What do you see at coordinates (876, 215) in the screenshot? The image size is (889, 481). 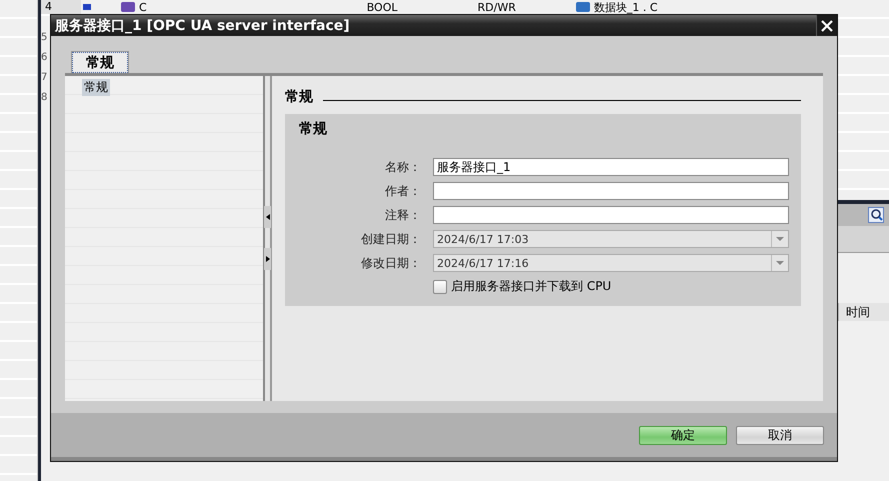 I see `search-icon` at bounding box center [876, 215].